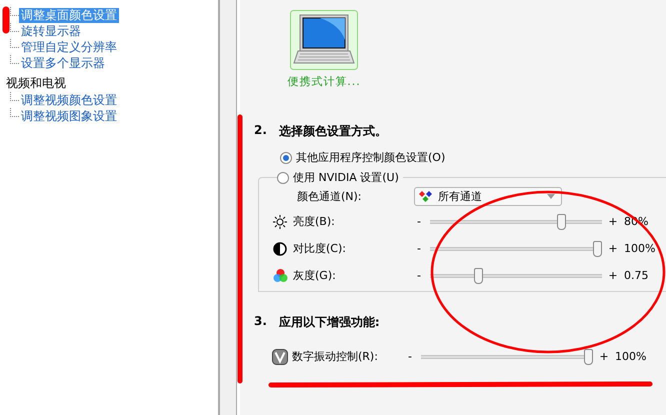  I want to click on field-label: 颜色通道(N):, so click(330, 196).